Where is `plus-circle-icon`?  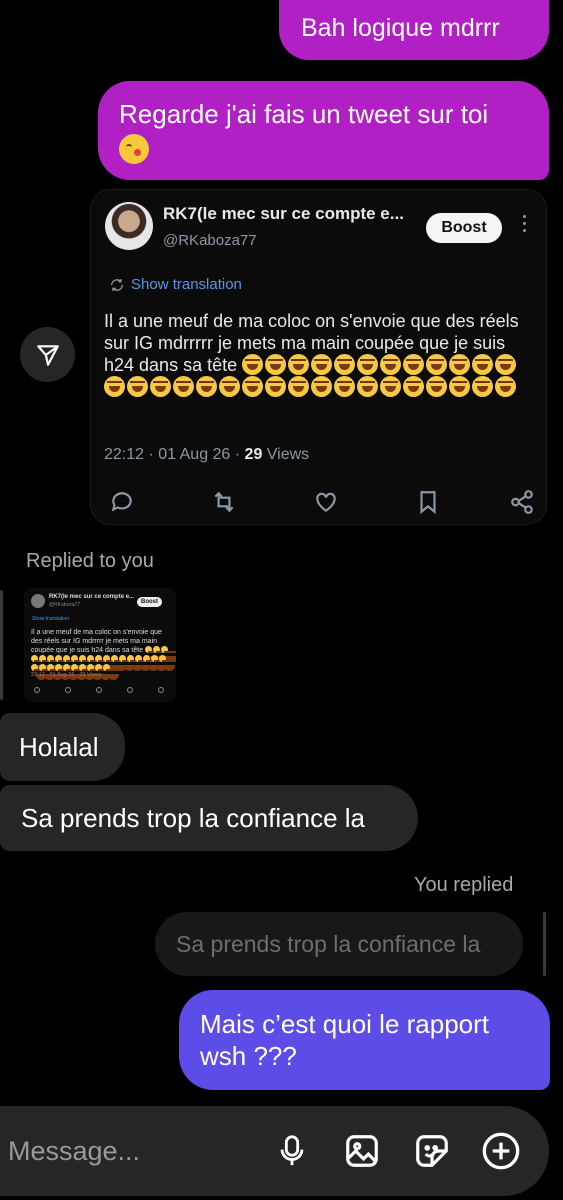
plus-circle-icon is located at coordinates (501, 1151).